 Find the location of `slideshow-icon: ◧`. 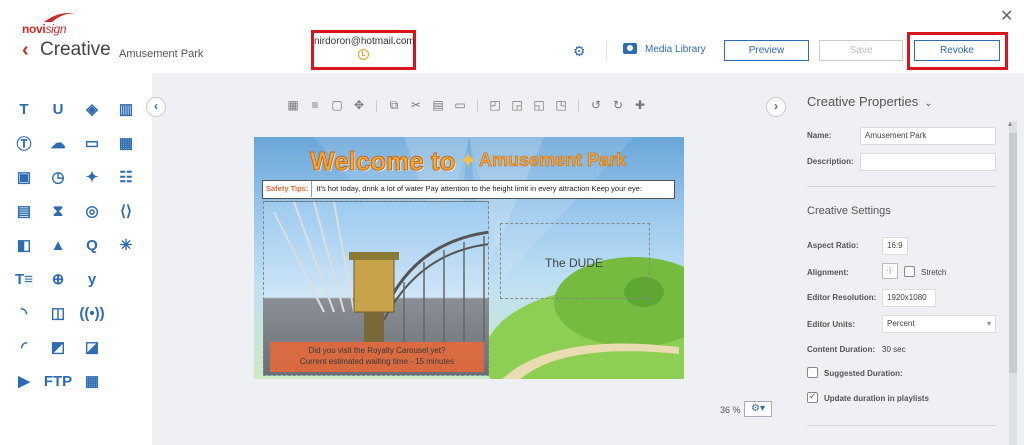

slideshow-icon: ◧ is located at coordinates (24, 245).